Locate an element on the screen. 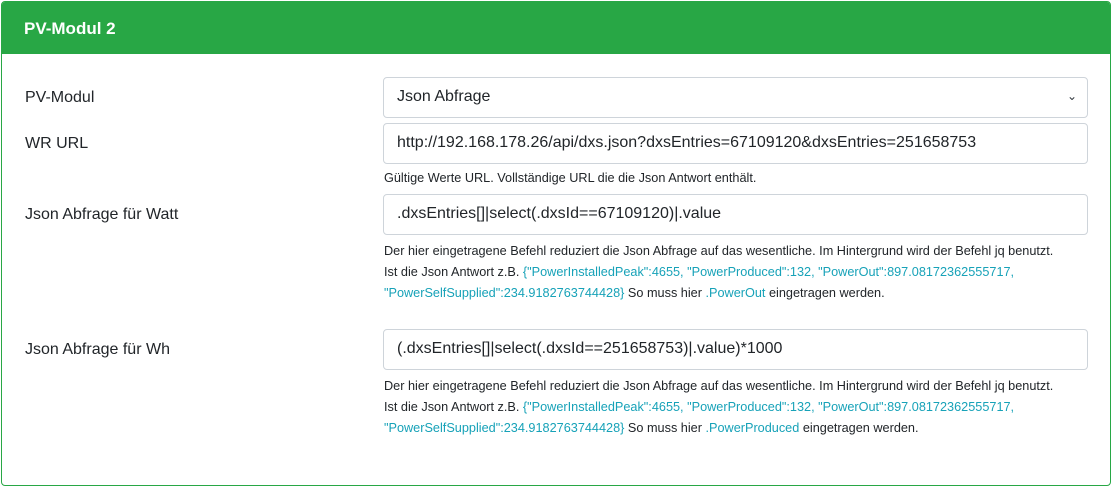 The height and width of the screenshot is (489, 1112). json-wh-label: Json Abfrage für Wh is located at coordinates (97, 349).